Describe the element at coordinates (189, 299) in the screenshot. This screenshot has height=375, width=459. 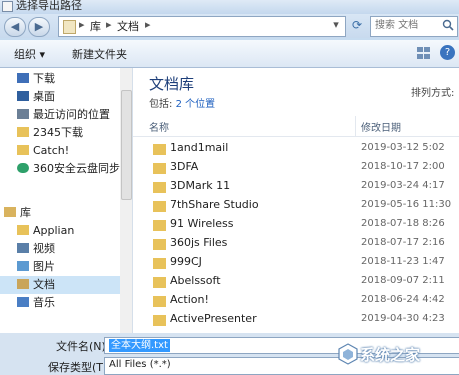
I see `file-name: Action!` at that location.